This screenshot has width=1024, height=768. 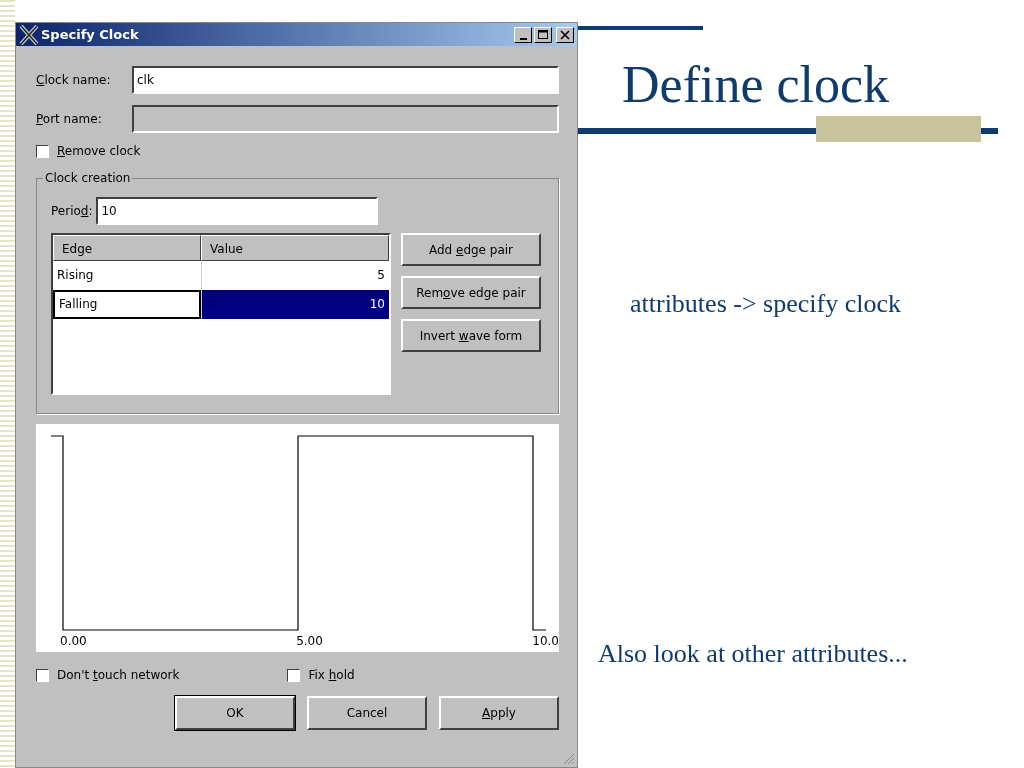 I want to click on maximize-button, so click(x=543, y=34).